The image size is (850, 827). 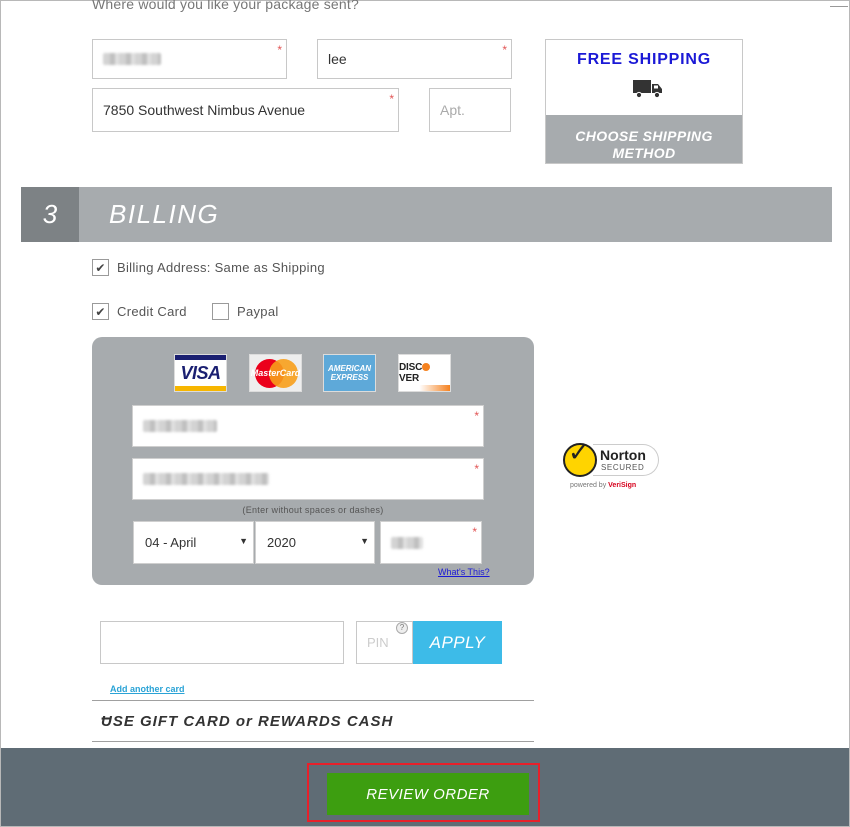 I want to click on cvv-field: *, so click(x=431, y=542).